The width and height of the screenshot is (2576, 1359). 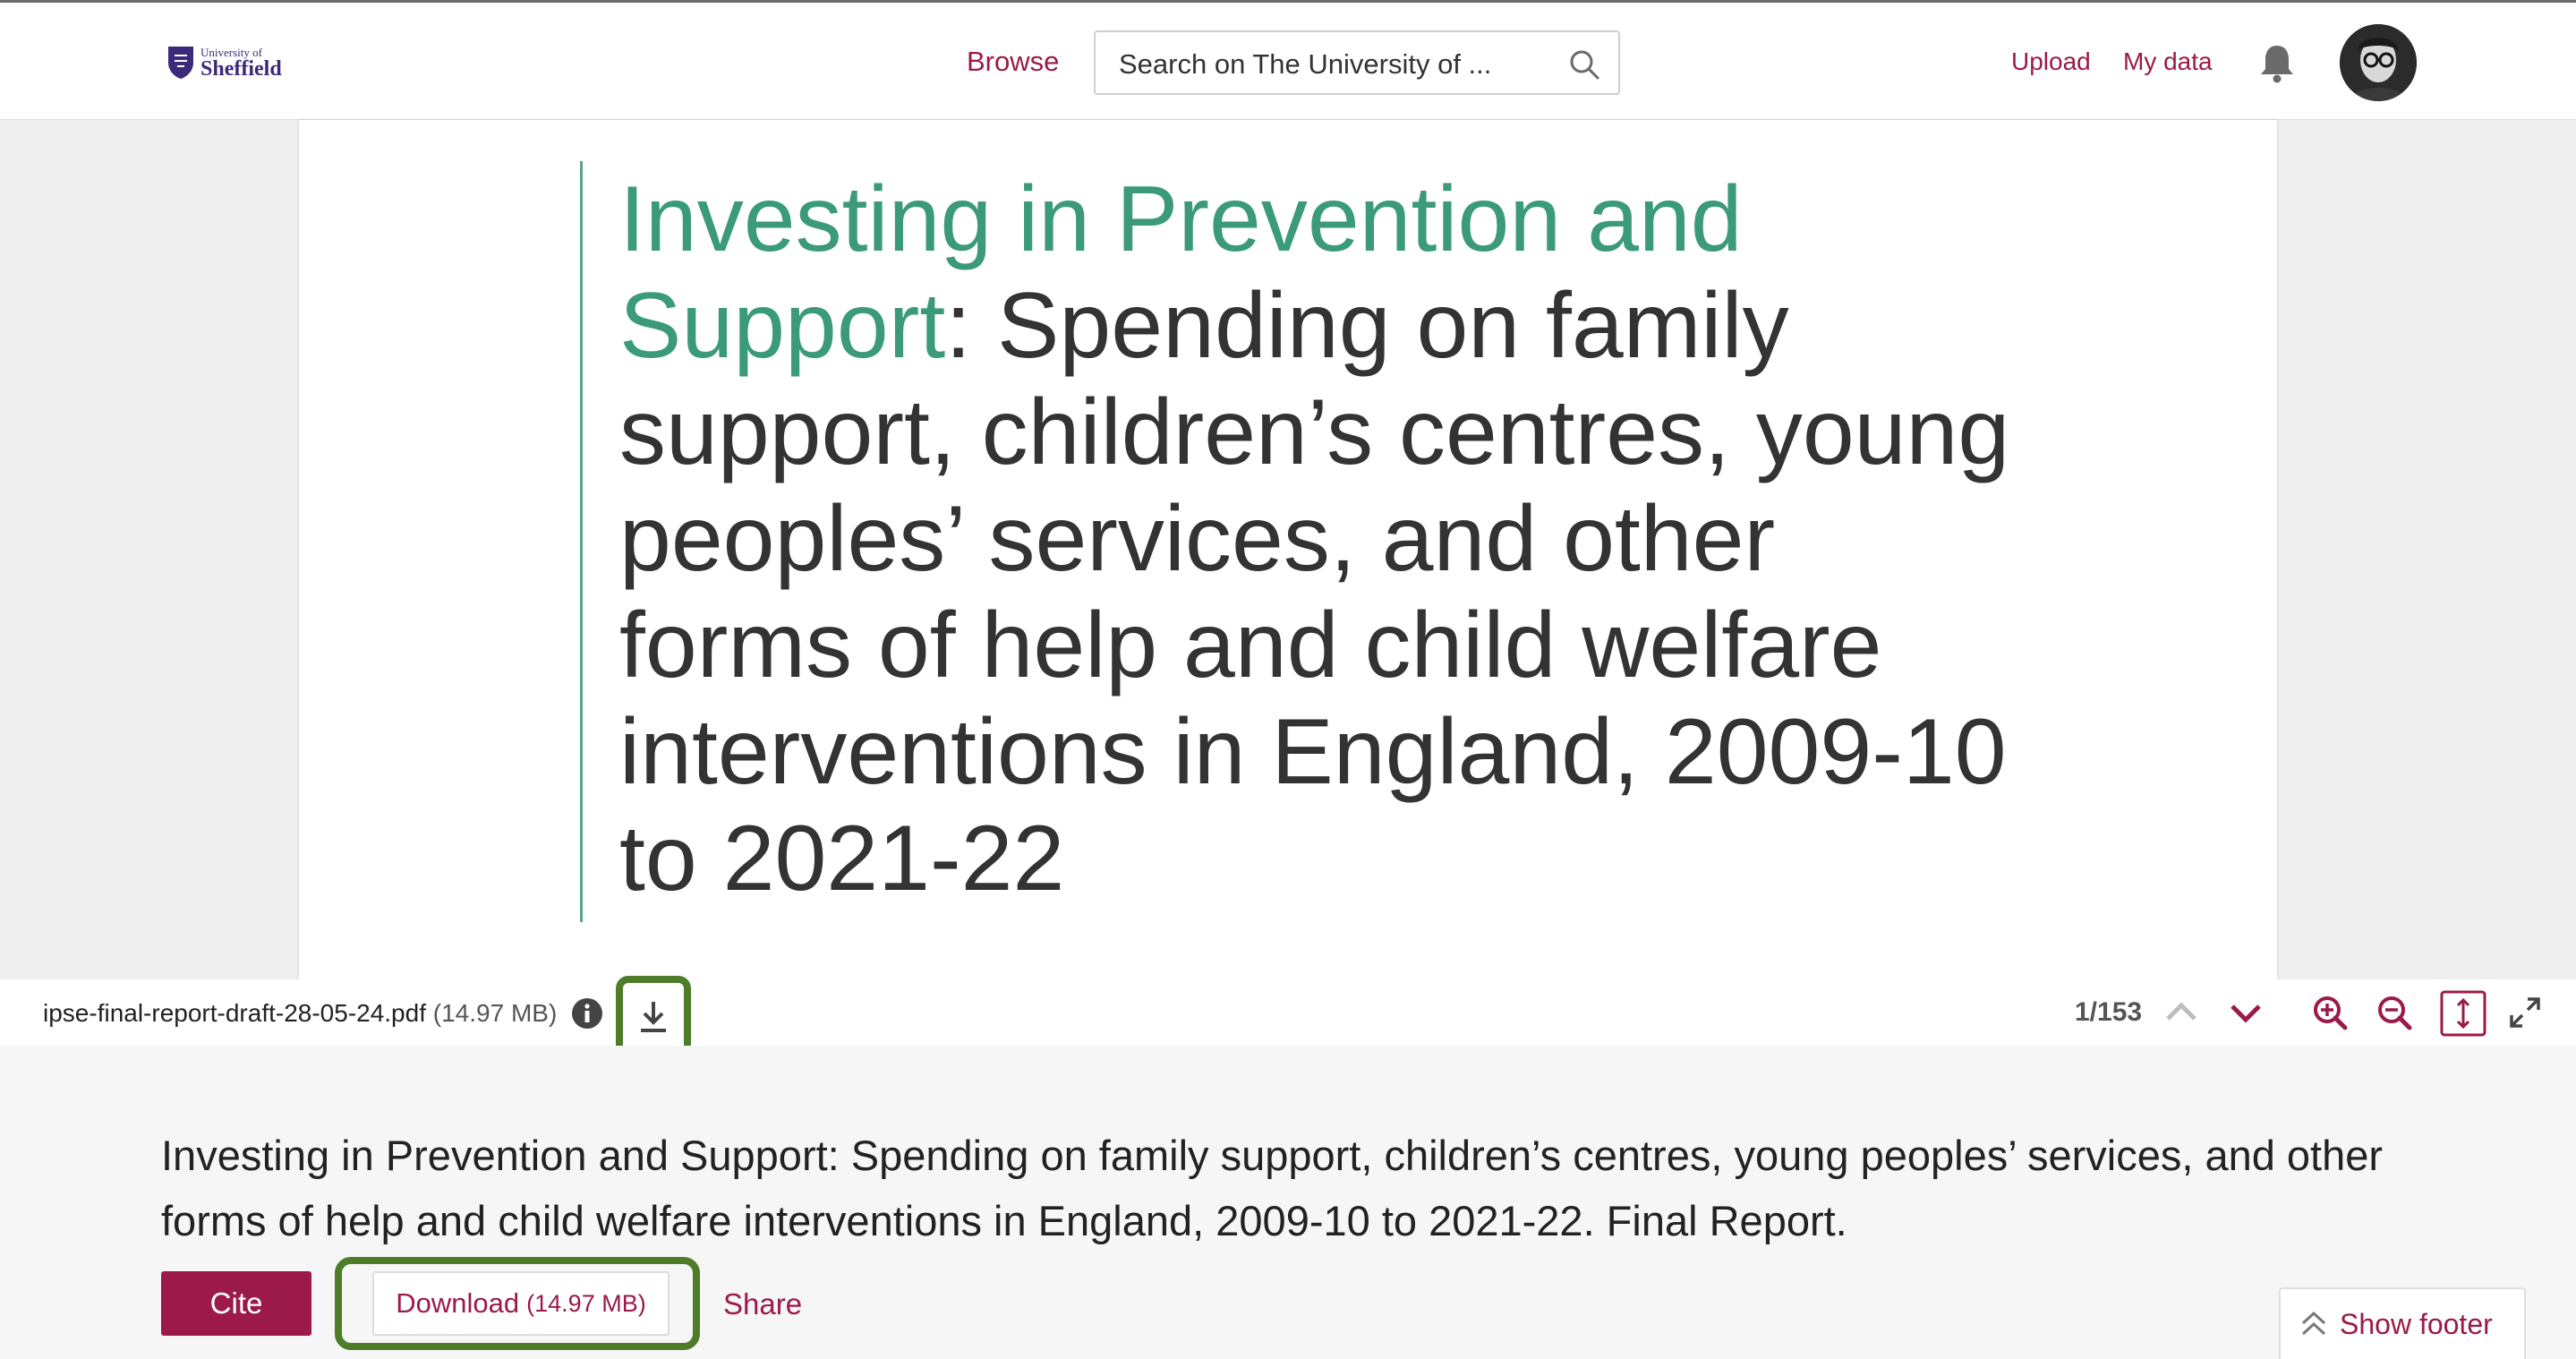 I want to click on download-highlight: Download (14.97 MB), so click(x=517, y=1303).